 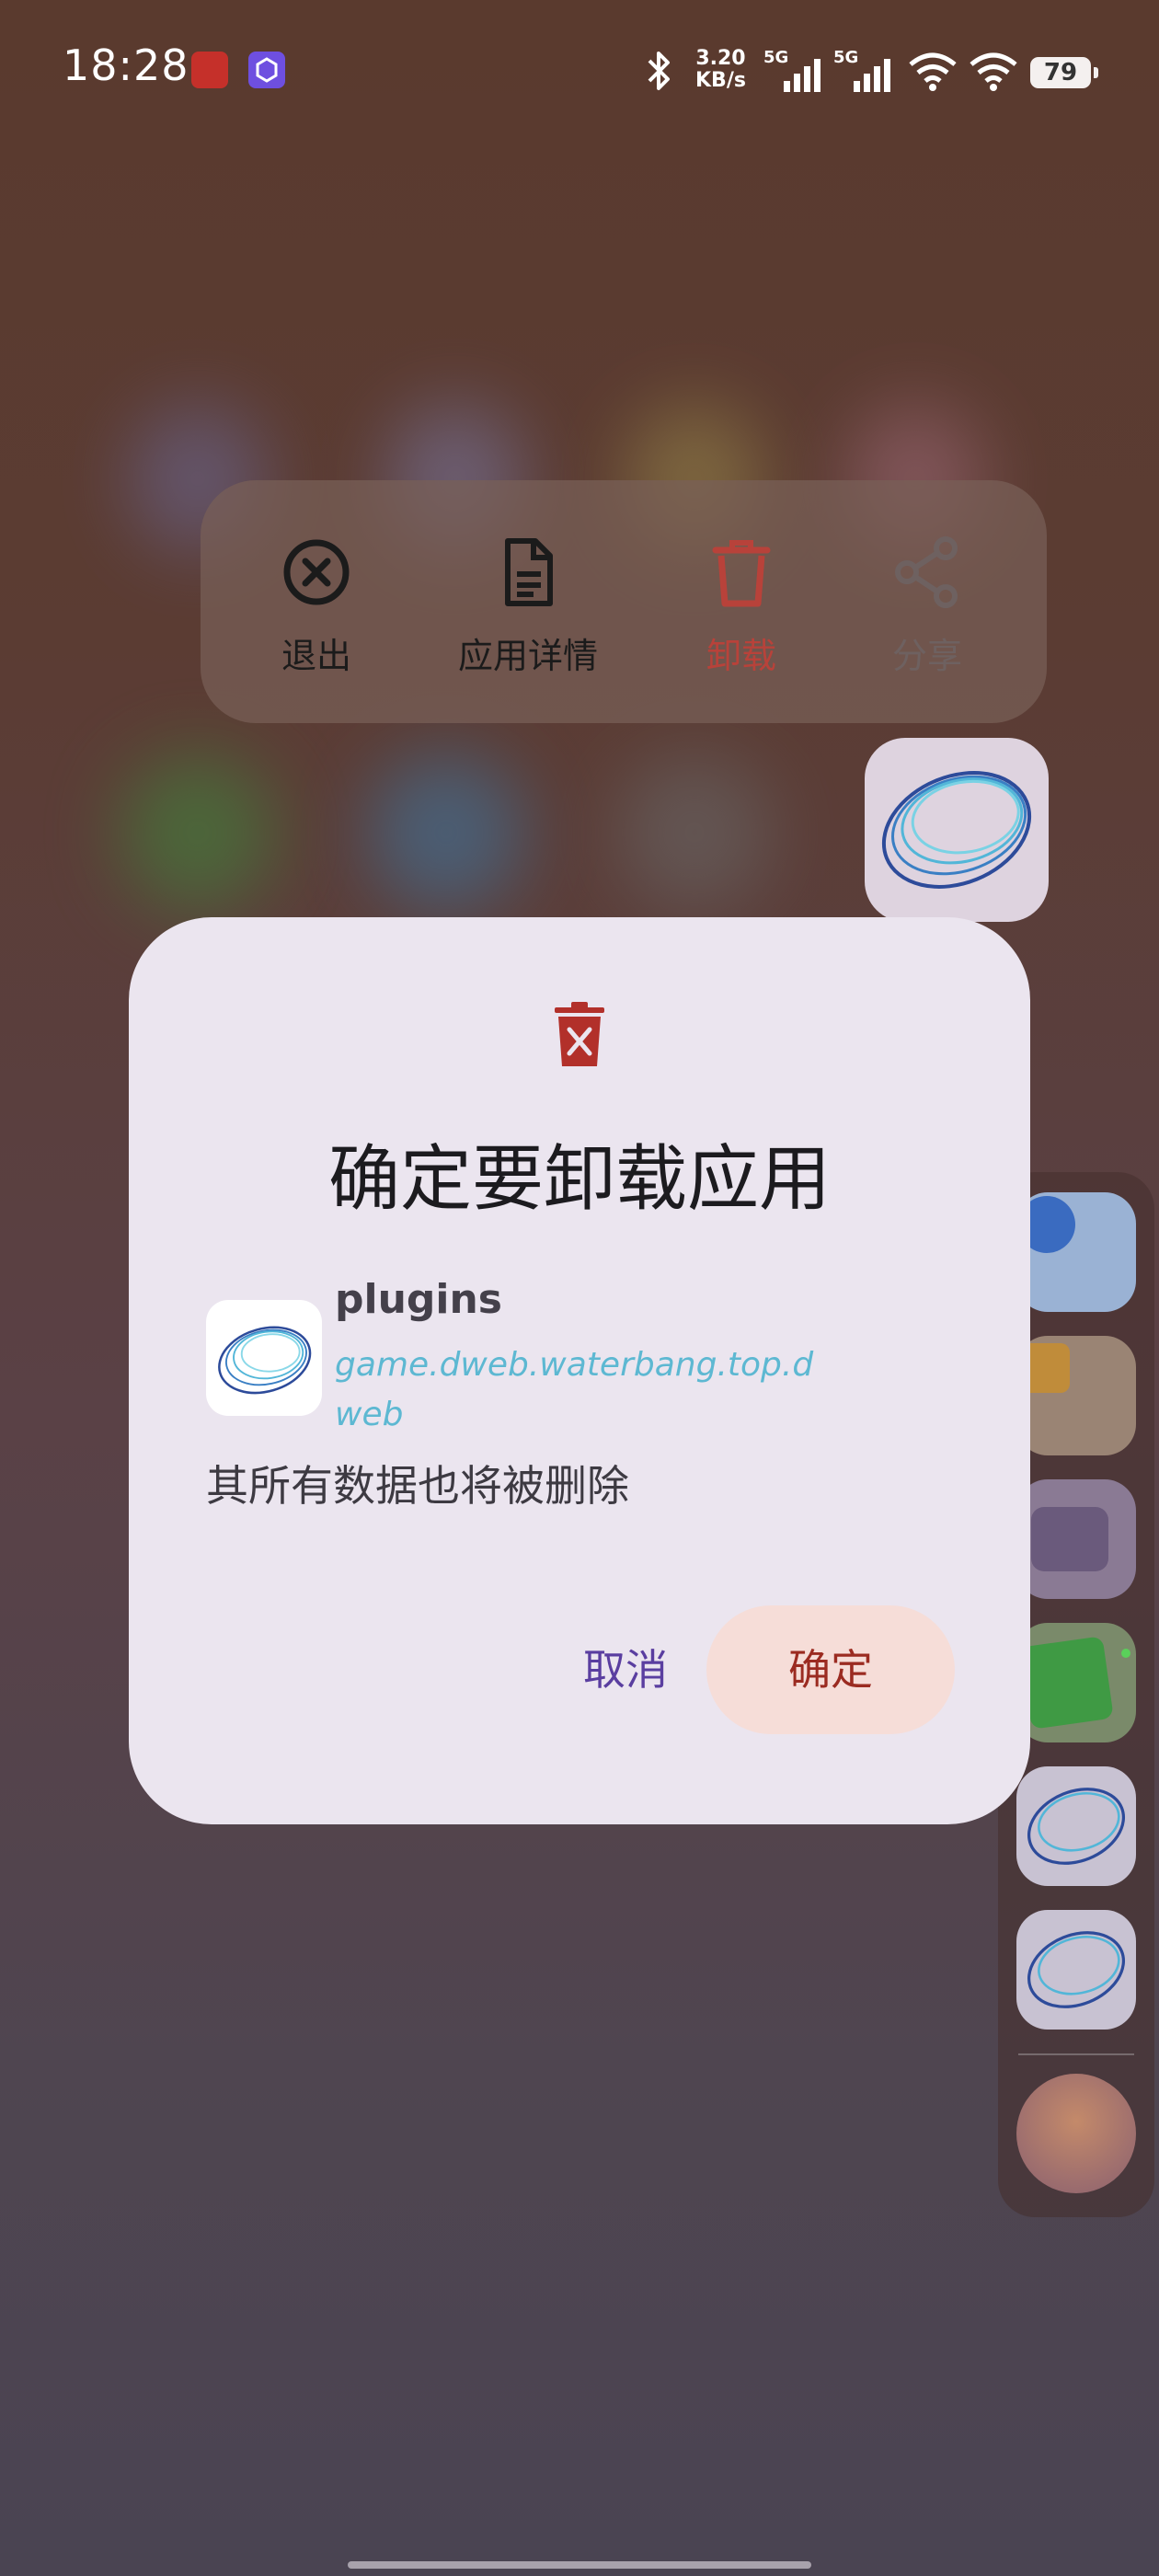 What do you see at coordinates (574, 1389) in the screenshot?
I see `dialog-app-package: game.dweb.waterbang.top.dweb` at bounding box center [574, 1389].